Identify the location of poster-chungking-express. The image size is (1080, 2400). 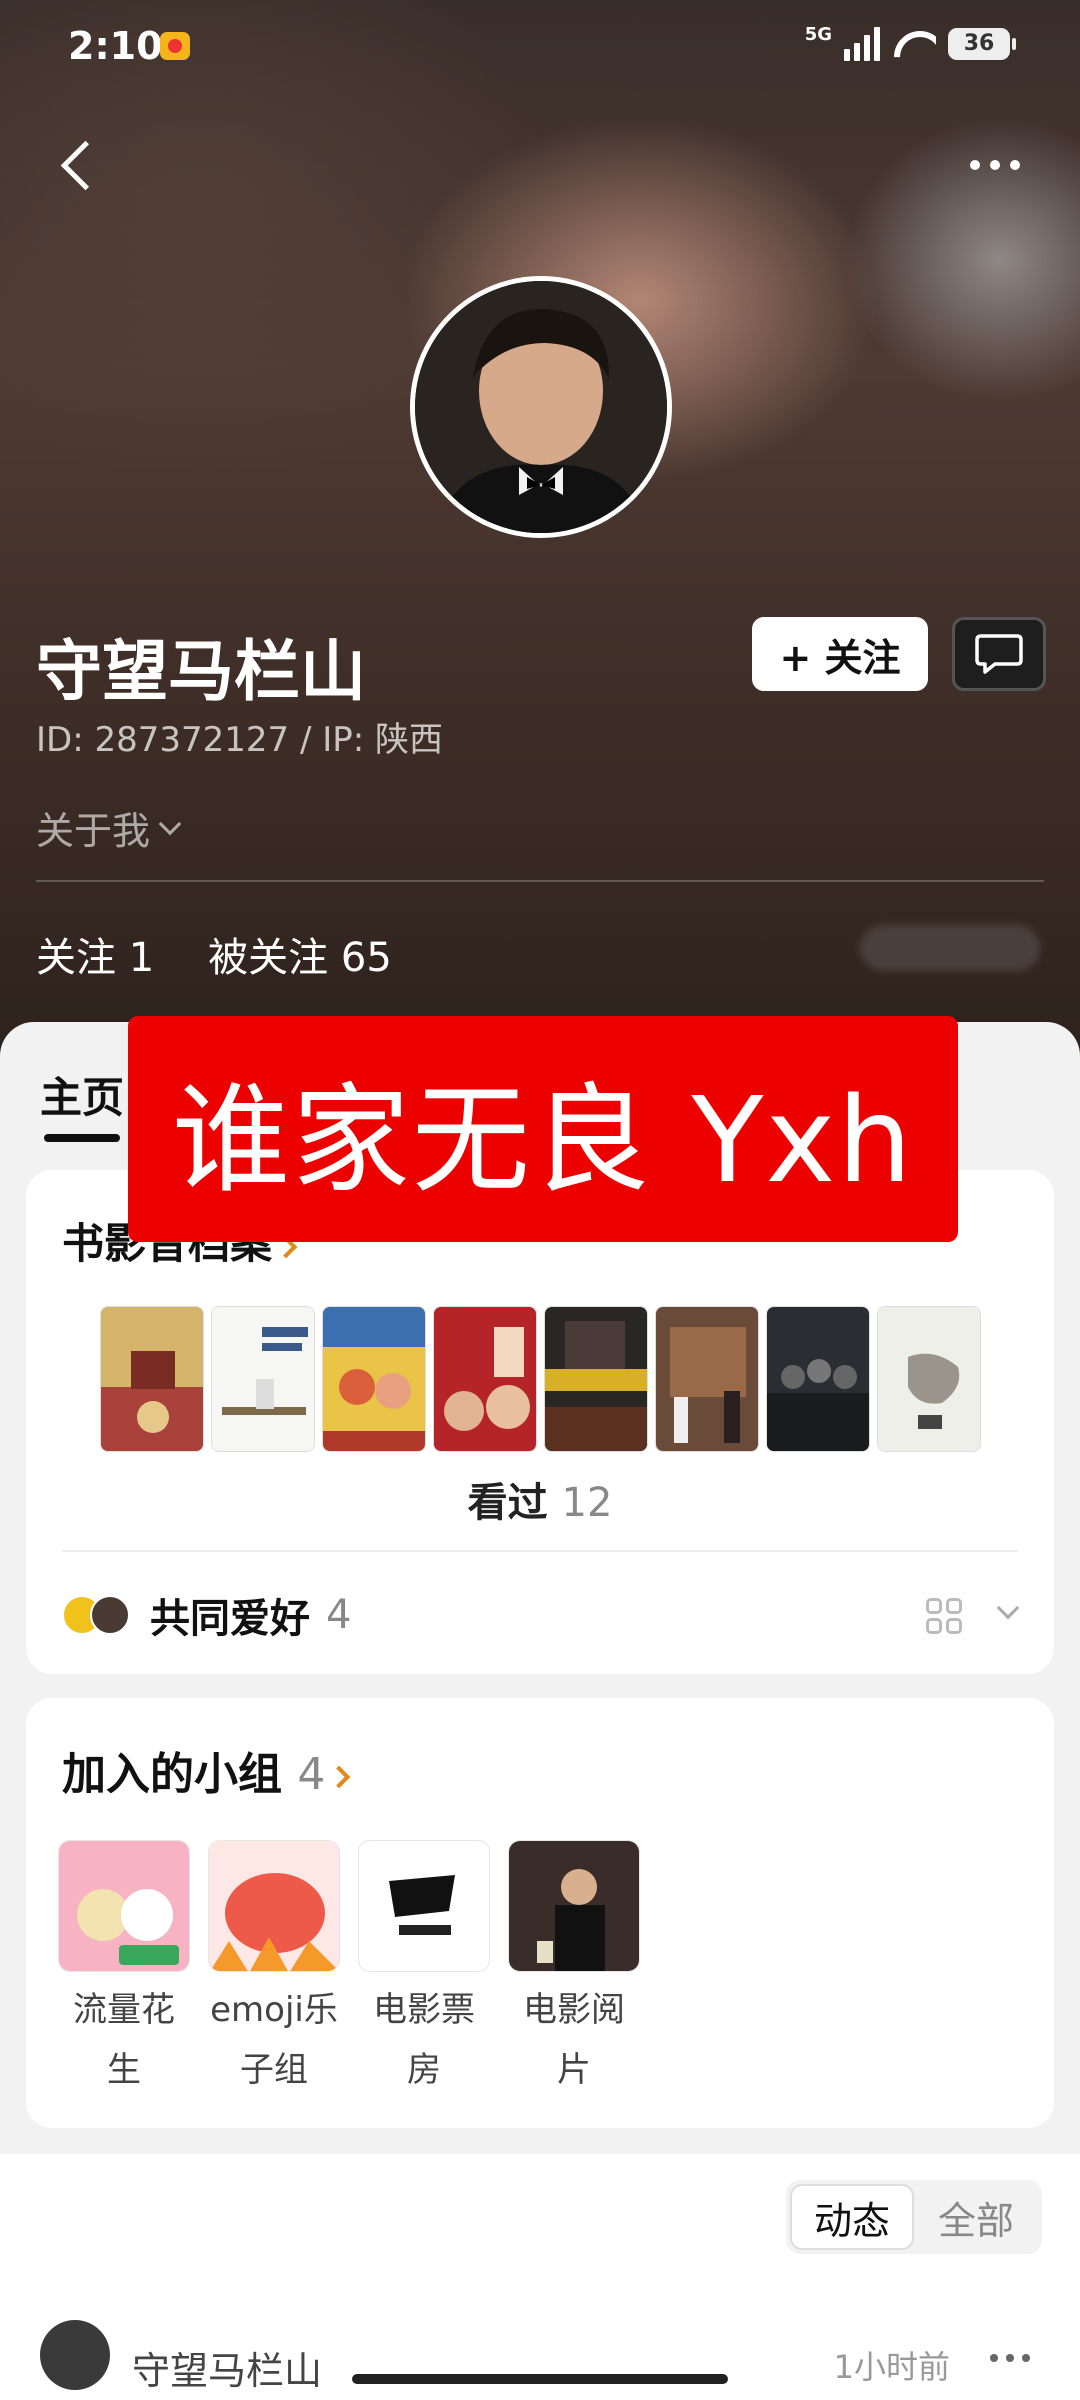
(596, 1379).